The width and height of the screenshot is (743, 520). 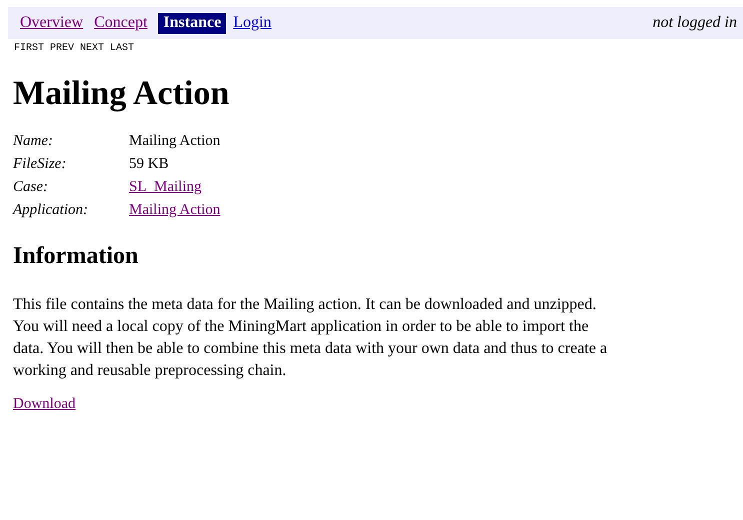 What do you see at coordinates (694, 23) in the screenshot?
I see `login-status: not logged in` at bounding box center [694, 23].